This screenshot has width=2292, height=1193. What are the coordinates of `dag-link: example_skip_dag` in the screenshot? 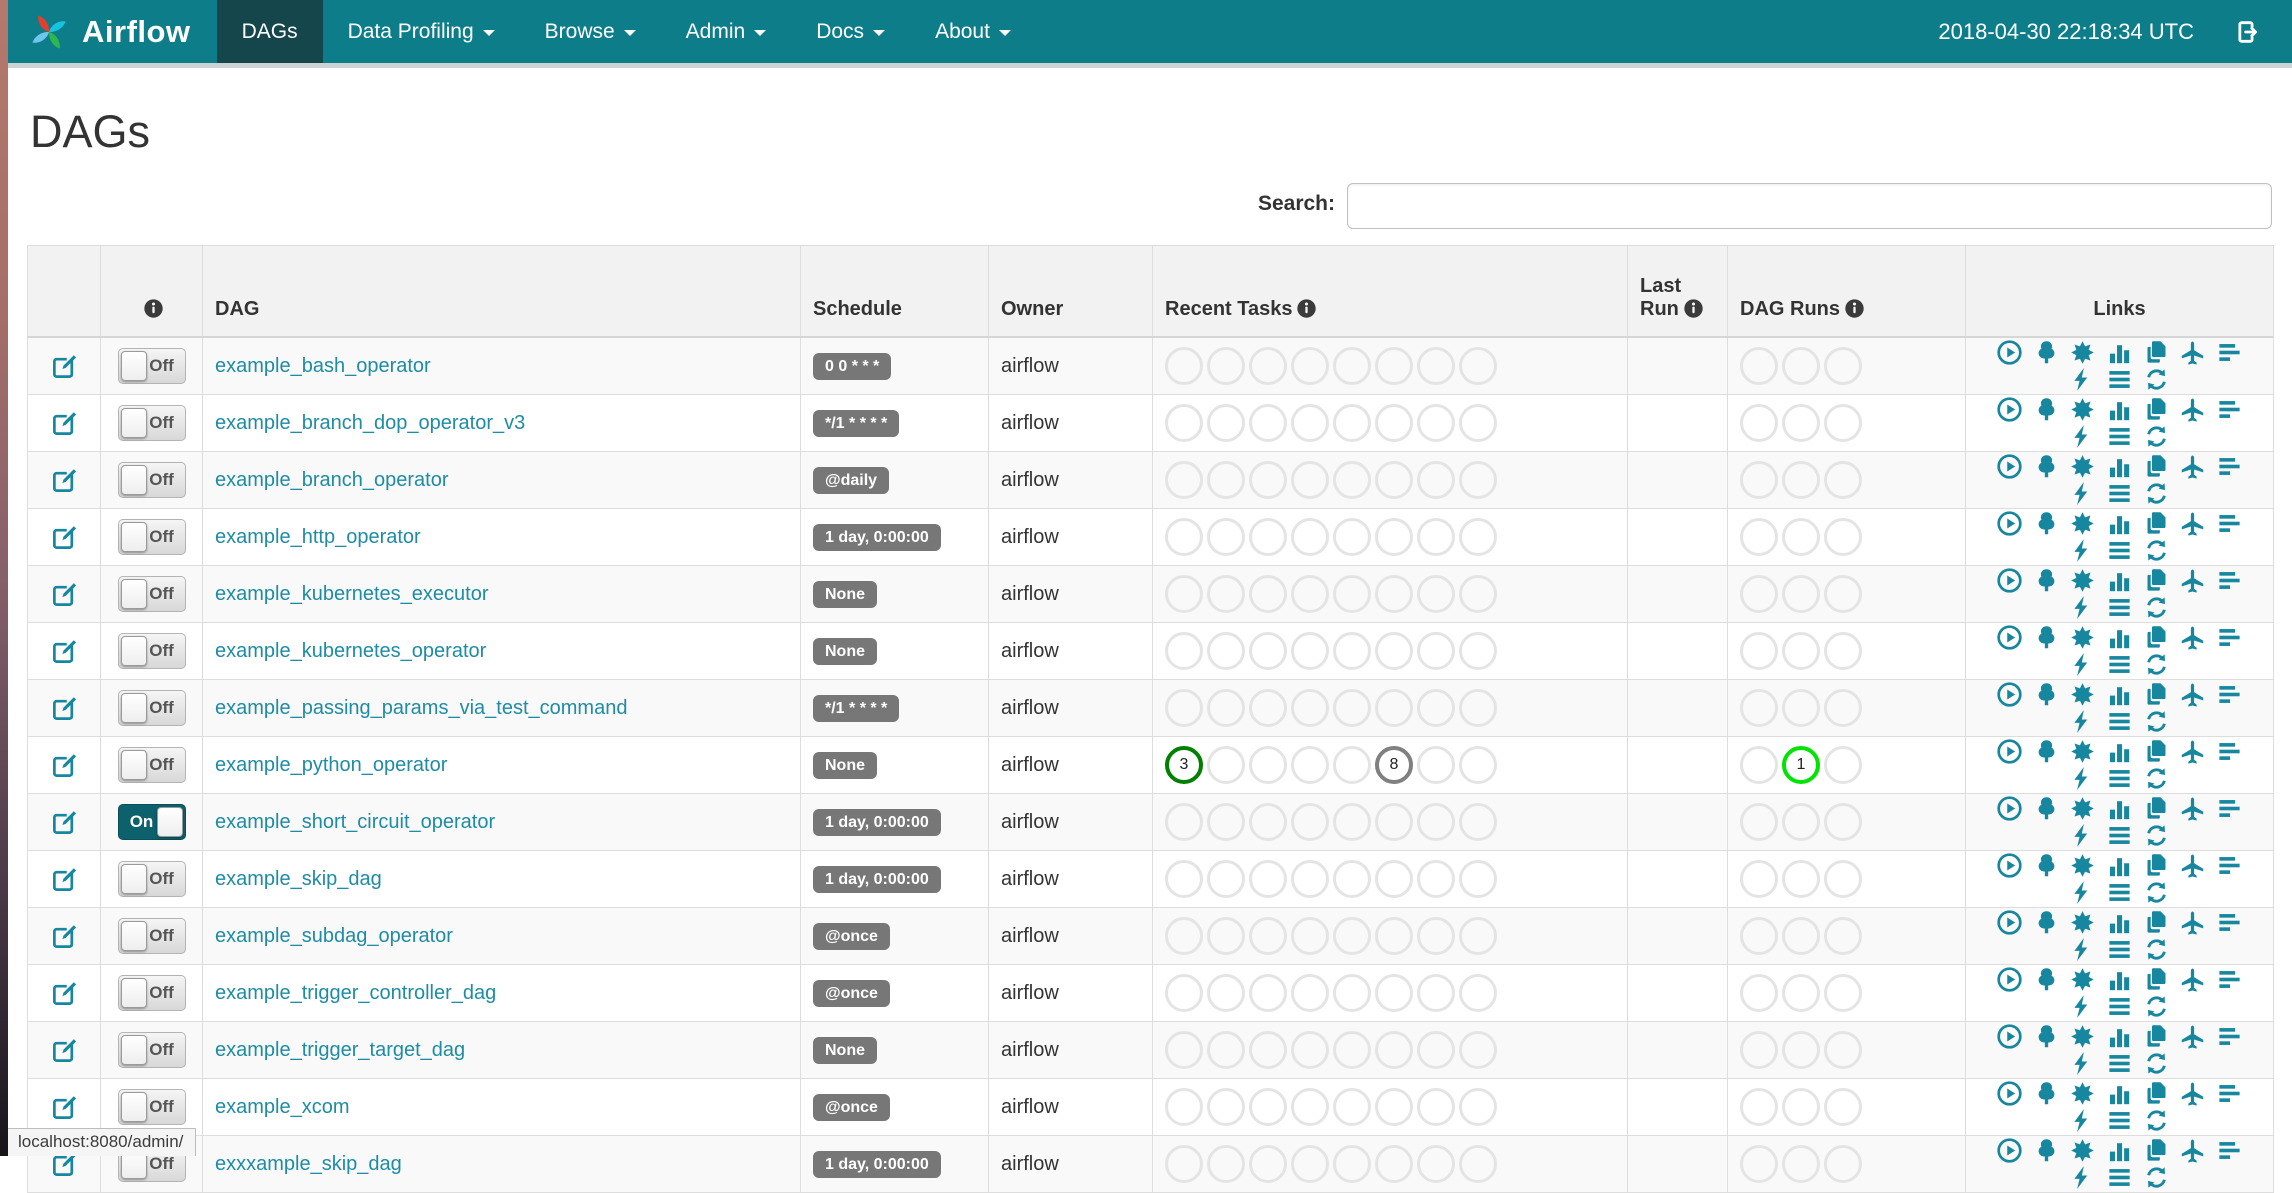 It's located at (298, 879).